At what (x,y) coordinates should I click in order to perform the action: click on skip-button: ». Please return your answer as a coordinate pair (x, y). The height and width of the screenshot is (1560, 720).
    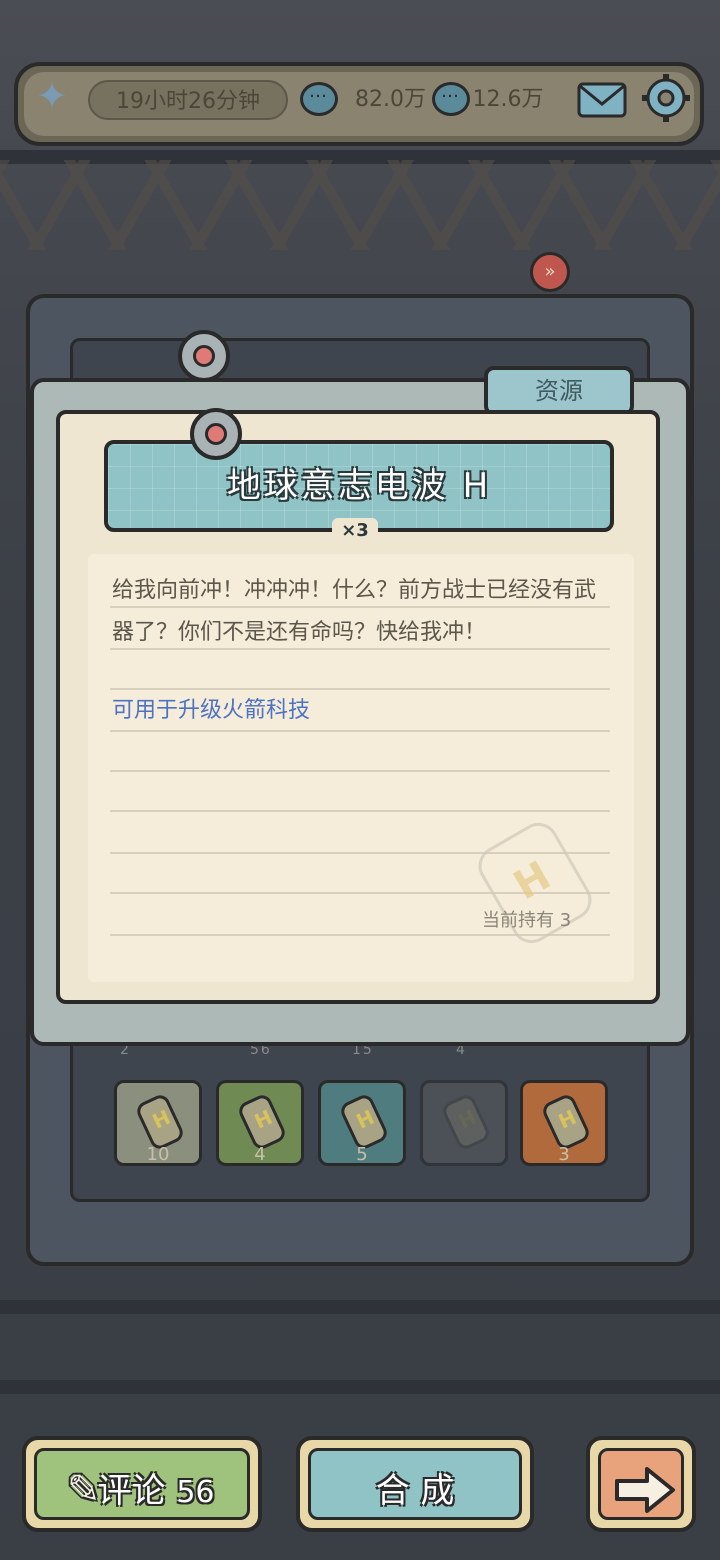
    Looking at the image, I should click on (550, 272).